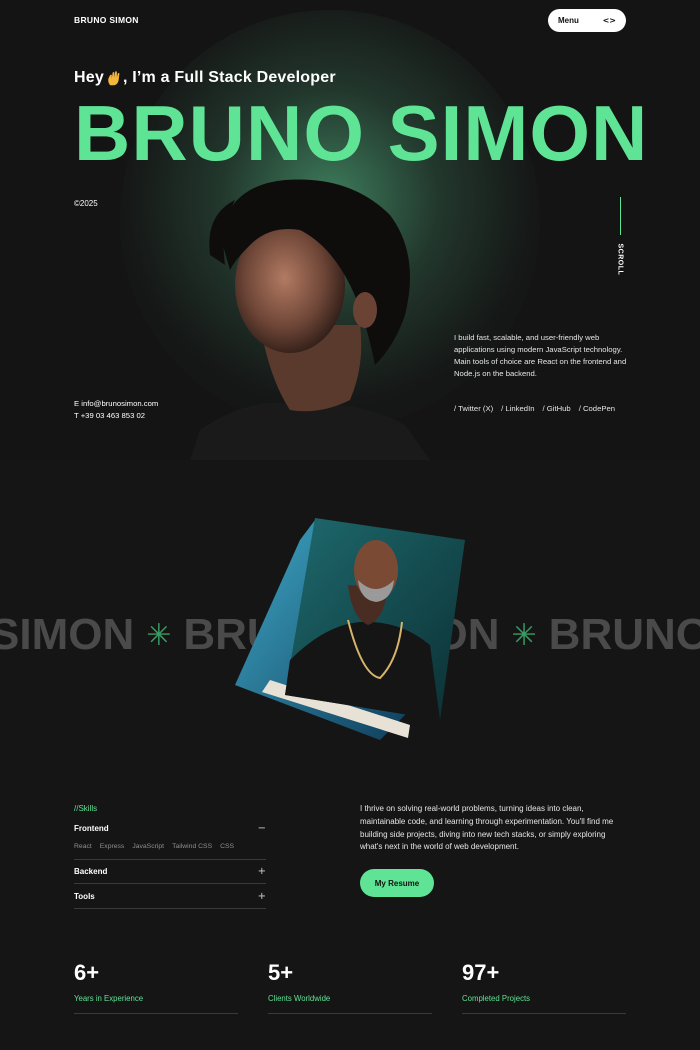 This screenshot has height=1050, width=700. Describe the element at coordinates (517, 408) in the screenshot. I see `social-link-linkedin: / LinkedIn` at that location.